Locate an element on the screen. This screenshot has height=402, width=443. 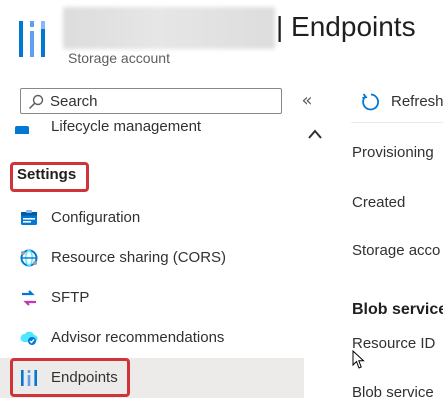
endpoints-highlight-box is located at coordinates (70, 377).